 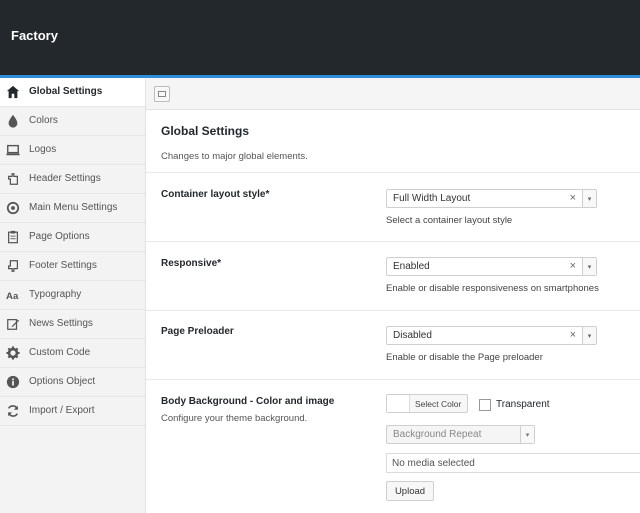 I want to click on sidebar-item-label: Global Settings, so click(x=66, y=91).